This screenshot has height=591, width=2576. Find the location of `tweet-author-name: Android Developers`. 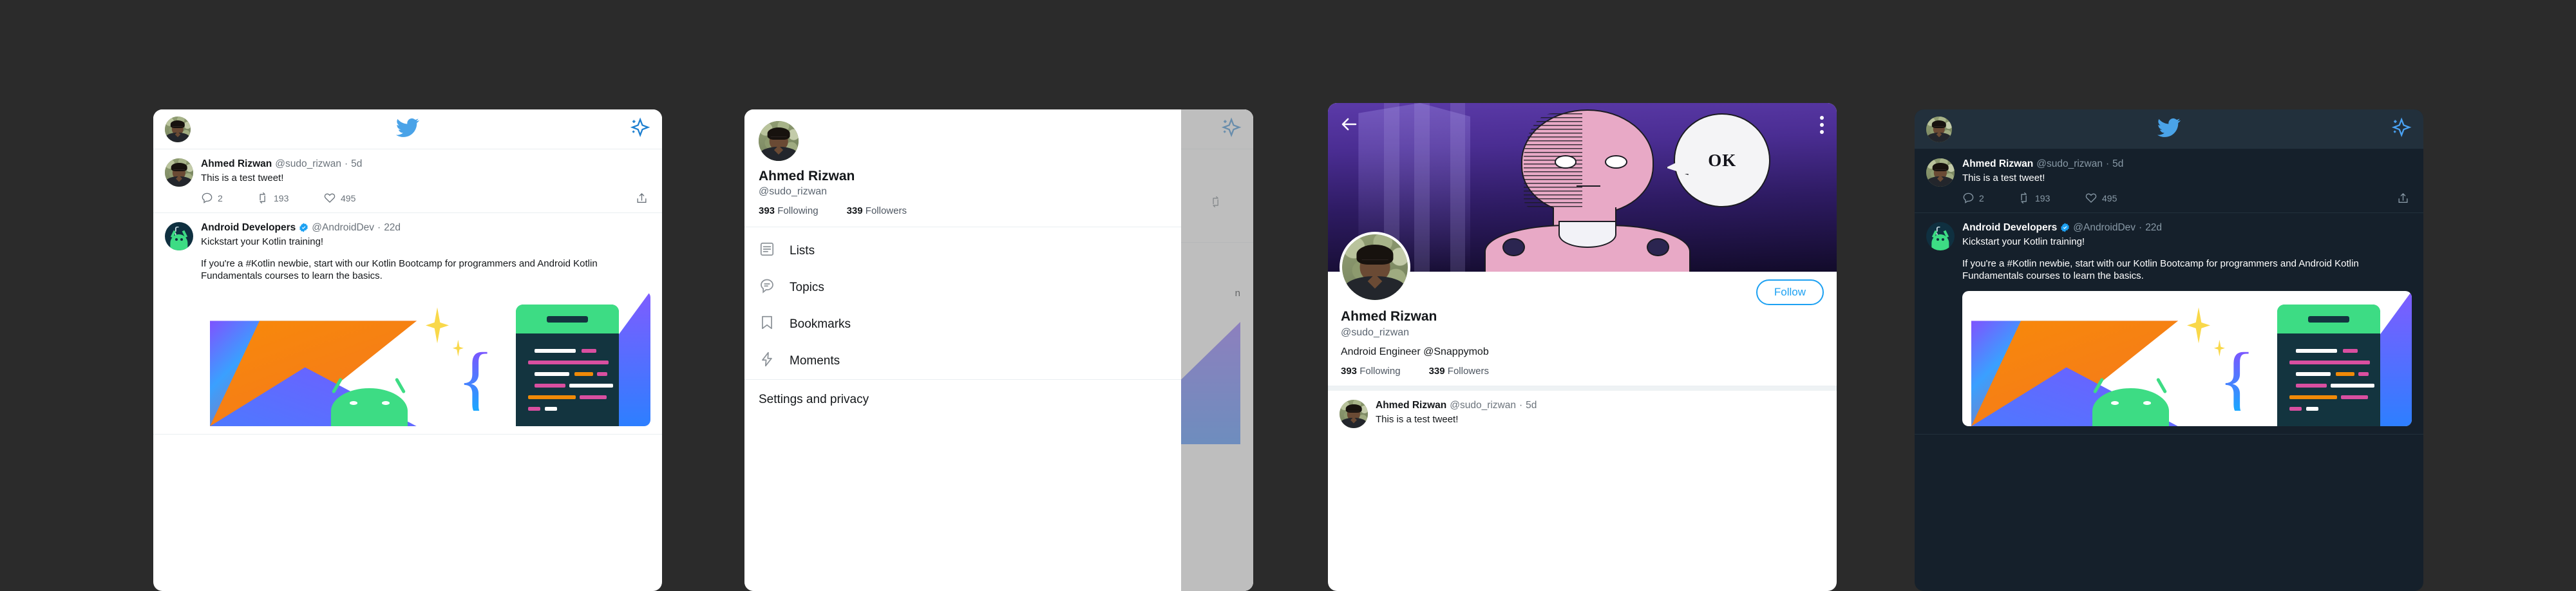

tweet-author-name: Android Developers is located at coordinates (248, 227).